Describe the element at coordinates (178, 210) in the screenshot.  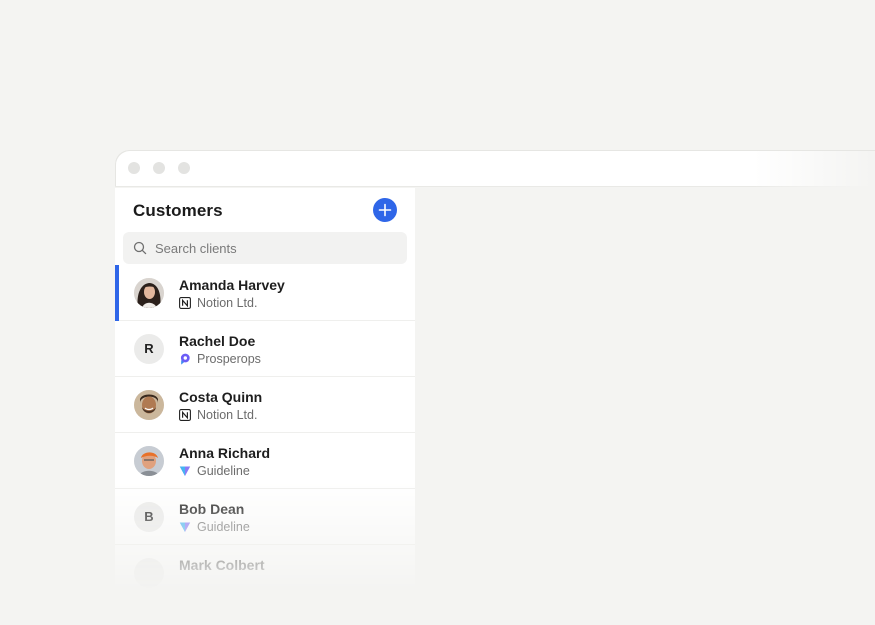
I see `page-title: Customers` at that location.